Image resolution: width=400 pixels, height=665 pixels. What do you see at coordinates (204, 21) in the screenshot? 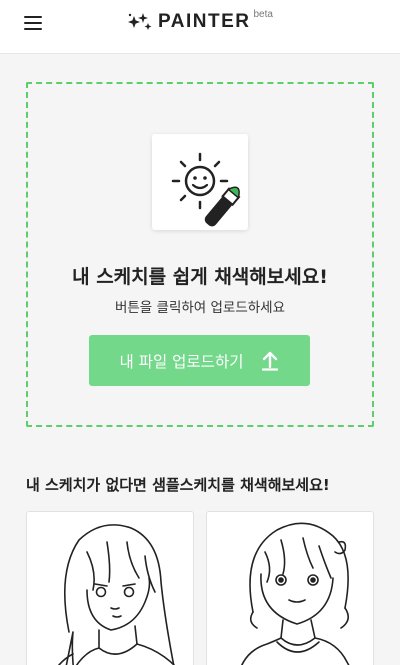
I see `logo-text: PAINTER` at bounding box center [204, 21].